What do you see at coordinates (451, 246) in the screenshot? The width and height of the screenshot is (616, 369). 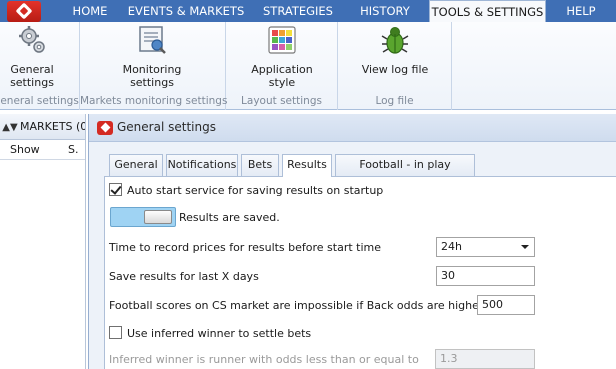 I see `record-time-value: 24h` at bounding box center [451, 246].